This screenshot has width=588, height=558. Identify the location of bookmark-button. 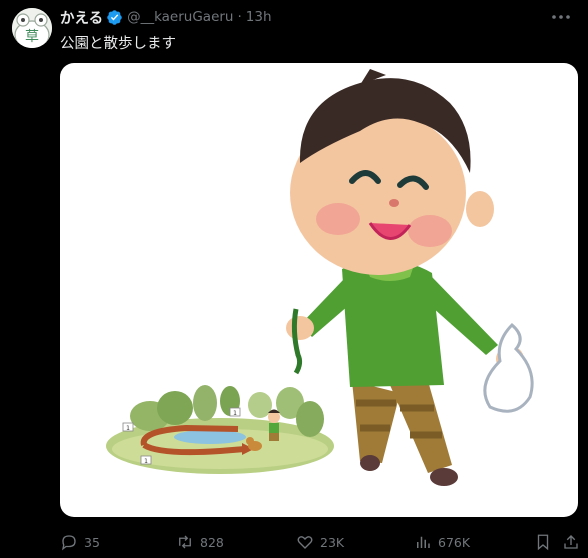
(544, 542).